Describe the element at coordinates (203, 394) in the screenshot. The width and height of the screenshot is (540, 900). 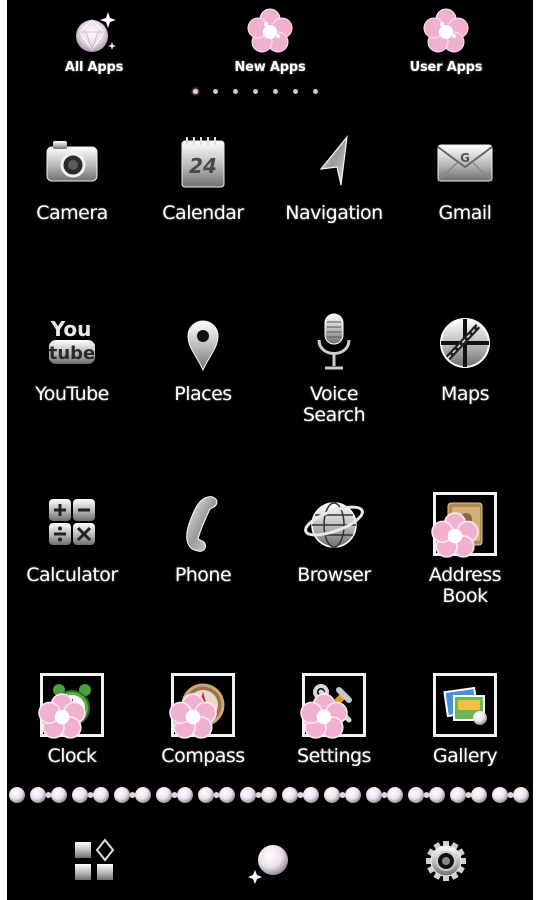
I see `app-label: Places` at that location.